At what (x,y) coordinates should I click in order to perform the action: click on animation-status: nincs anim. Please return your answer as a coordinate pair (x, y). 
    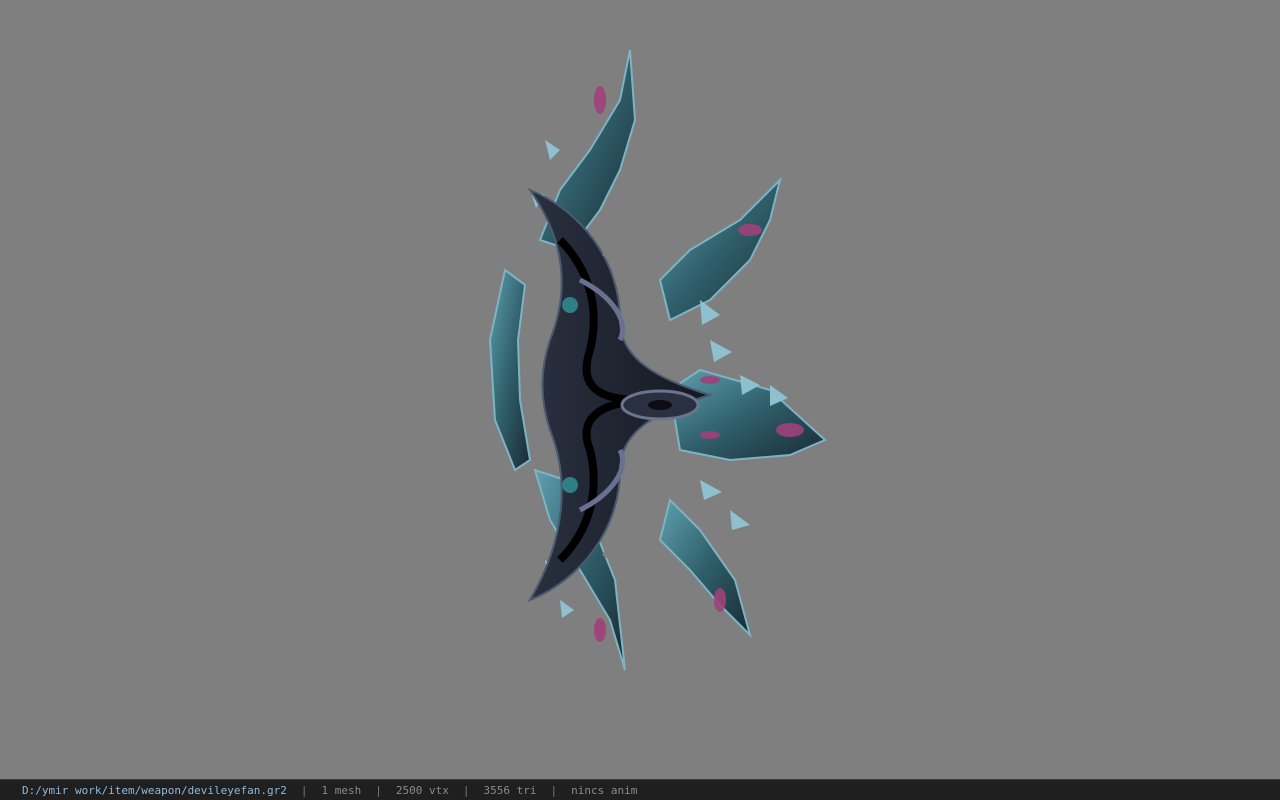
    Looking at the image, I should click on (604, 790).